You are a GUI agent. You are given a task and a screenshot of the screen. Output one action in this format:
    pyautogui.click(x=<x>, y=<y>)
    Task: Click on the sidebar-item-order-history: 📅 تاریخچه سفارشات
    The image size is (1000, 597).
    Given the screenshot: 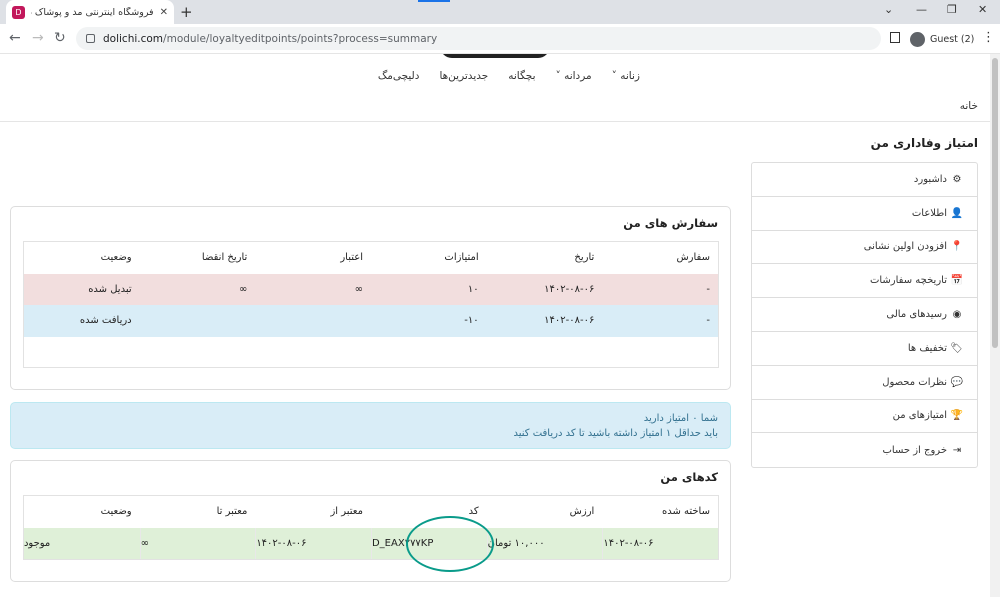 What is the action you would take?
    pyautogui.click(x=864, y=281)
    